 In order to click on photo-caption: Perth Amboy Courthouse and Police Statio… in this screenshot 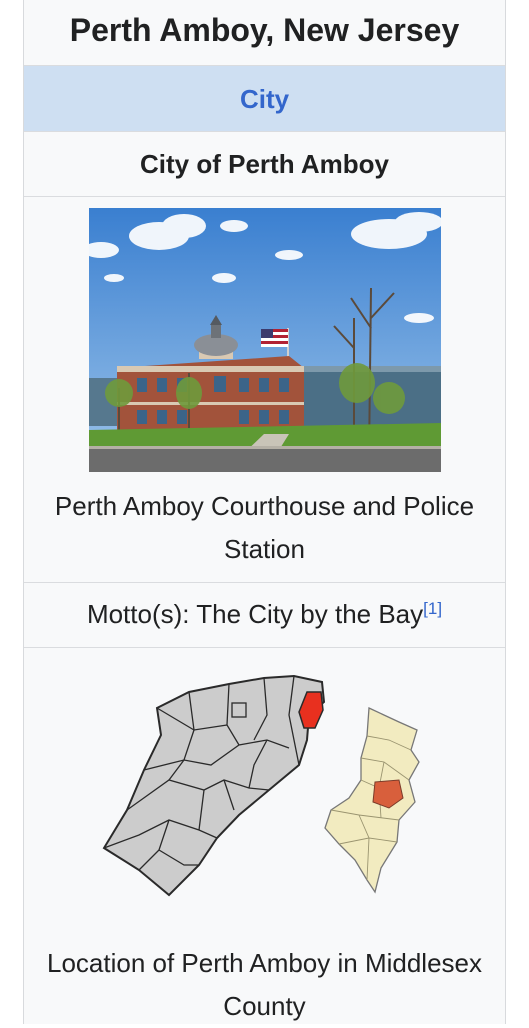, I will do `click(264, 527)`.